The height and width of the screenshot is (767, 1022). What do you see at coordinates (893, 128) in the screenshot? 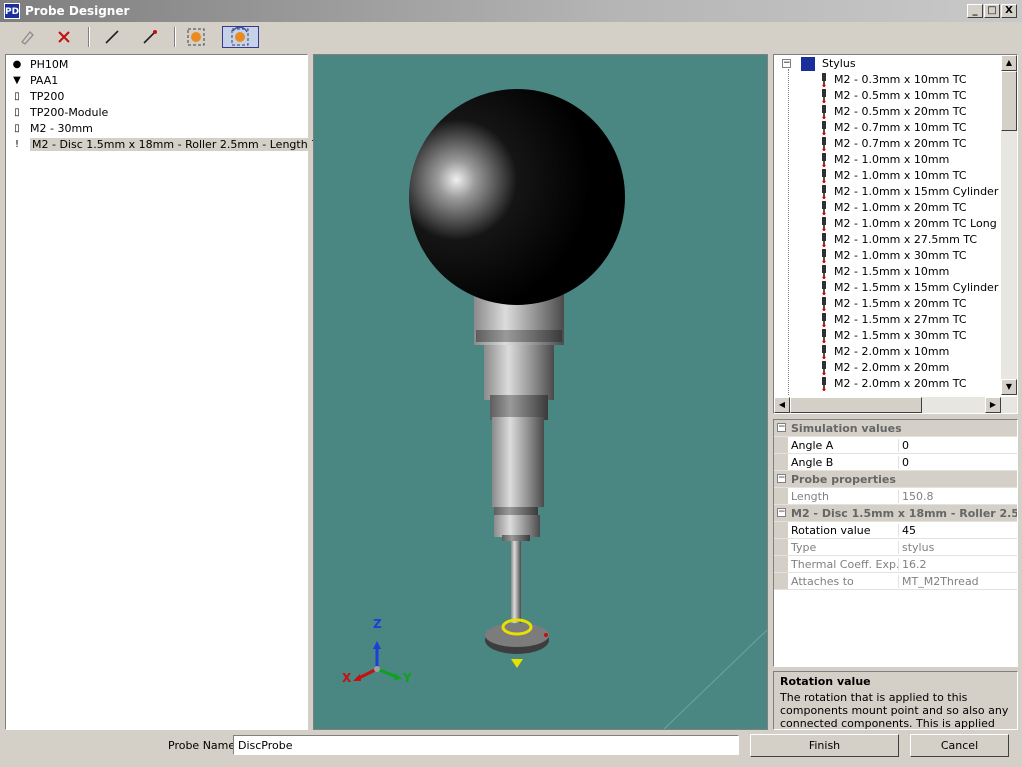
I see `stylus-library-item: M2 - 0.7mm x 10mm TC` at bounding box center [893, 128].